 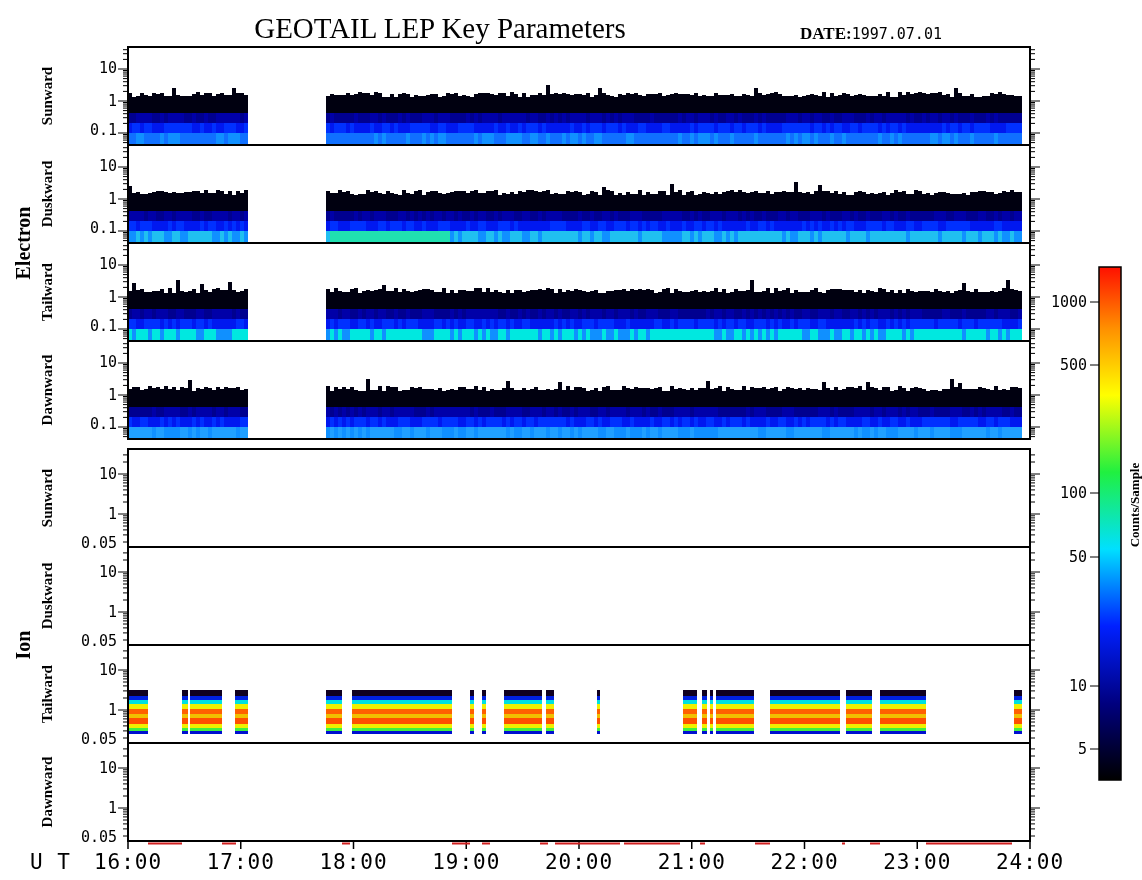 I want to click on axis-label: U T, so click(x=50, y=862).